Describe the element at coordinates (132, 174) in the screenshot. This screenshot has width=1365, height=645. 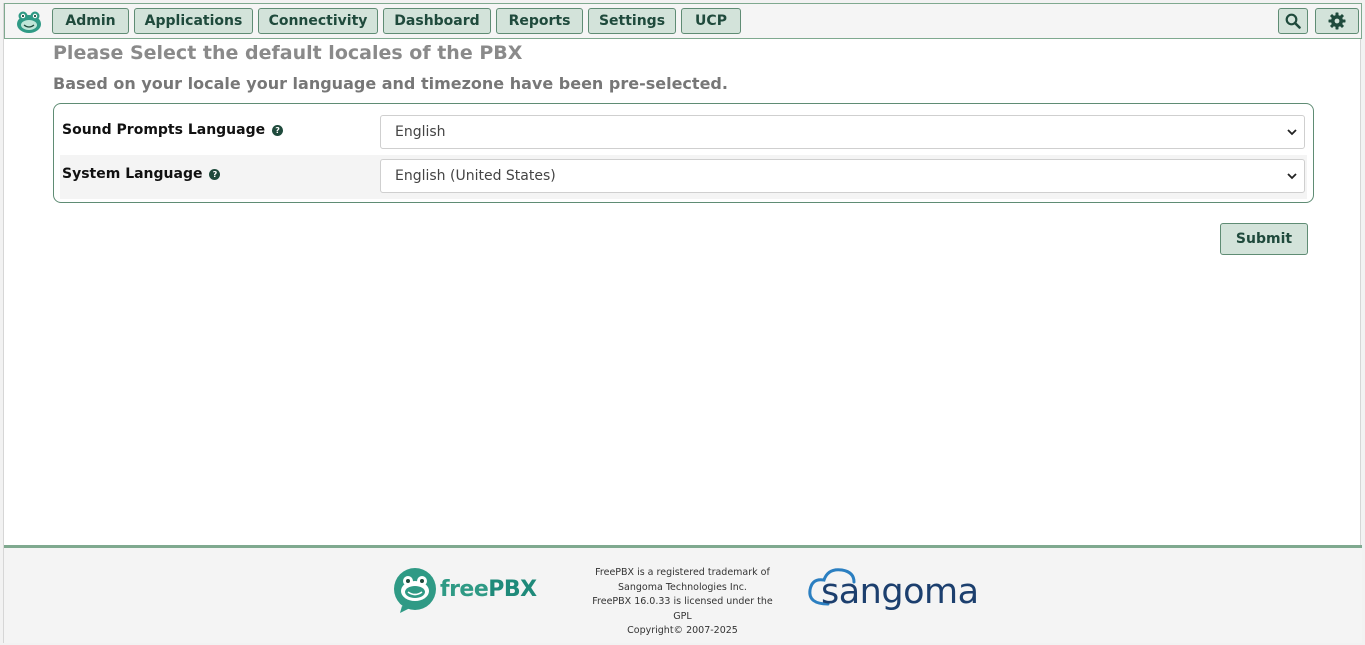
I see `system-language-label: System Language` at that location.